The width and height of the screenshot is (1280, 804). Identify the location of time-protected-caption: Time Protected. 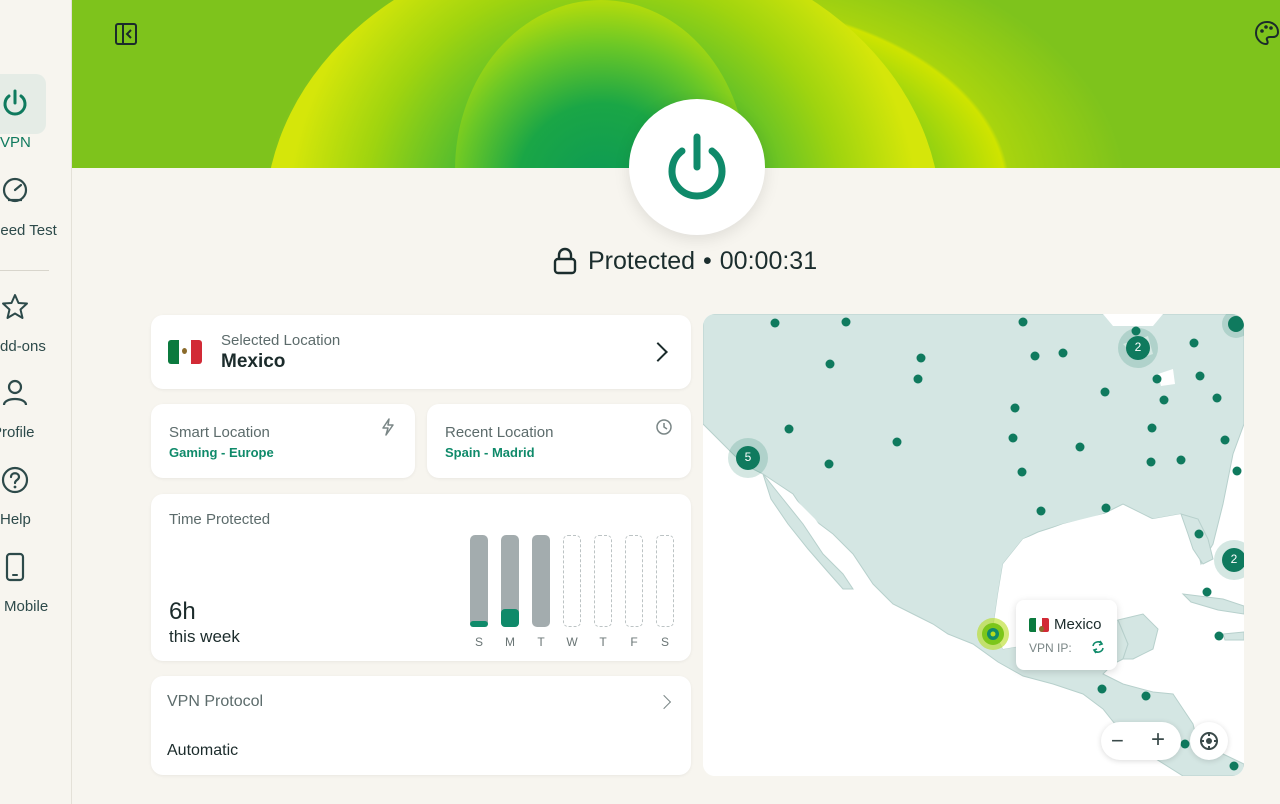
(220, 519).